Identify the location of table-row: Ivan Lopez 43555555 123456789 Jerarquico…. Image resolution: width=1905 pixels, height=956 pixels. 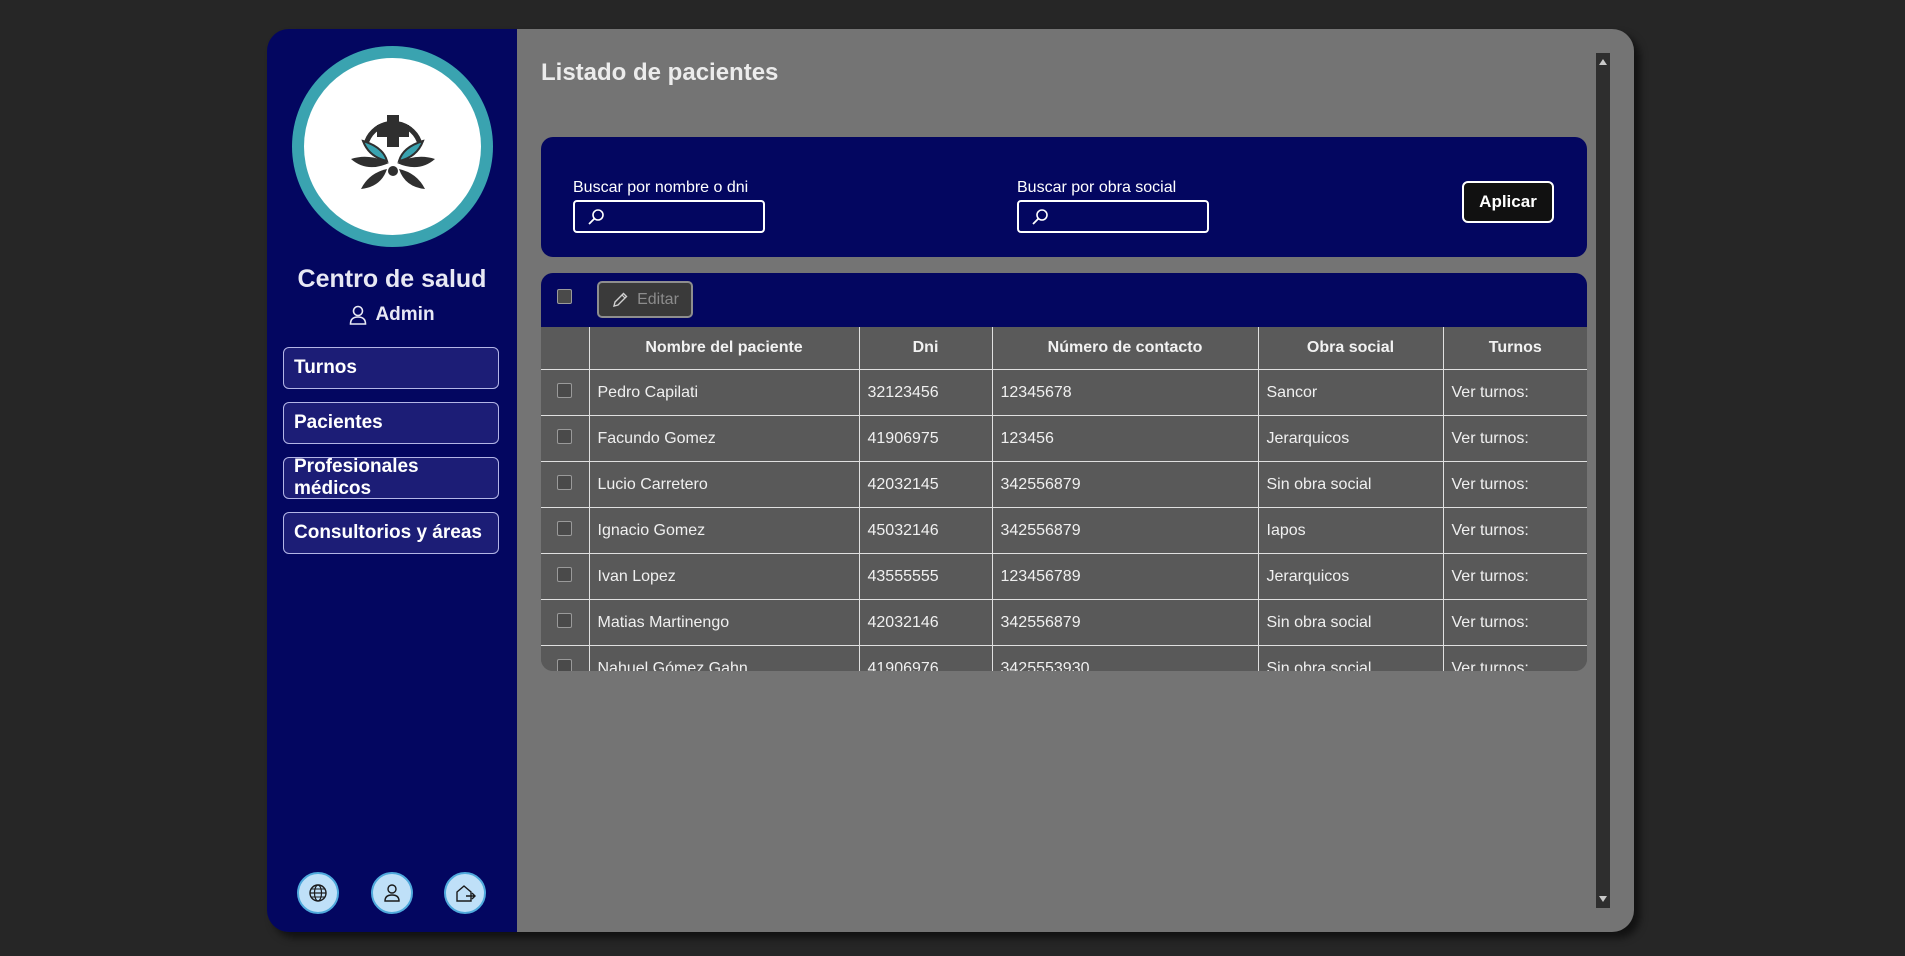
(1064, 576).